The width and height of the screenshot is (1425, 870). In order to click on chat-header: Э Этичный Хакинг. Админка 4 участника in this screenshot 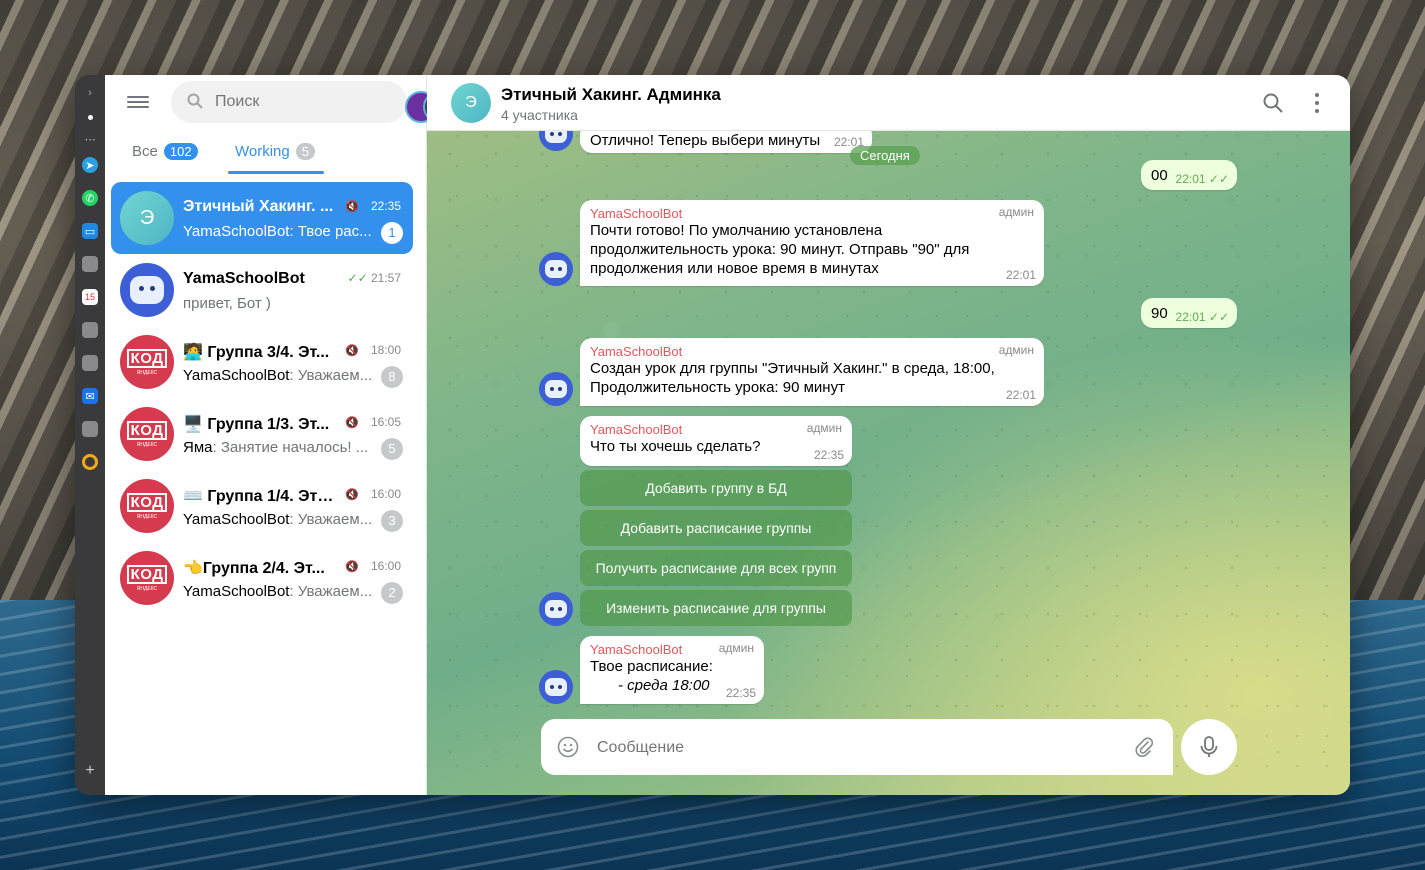, I will do `click(888, 103)`.